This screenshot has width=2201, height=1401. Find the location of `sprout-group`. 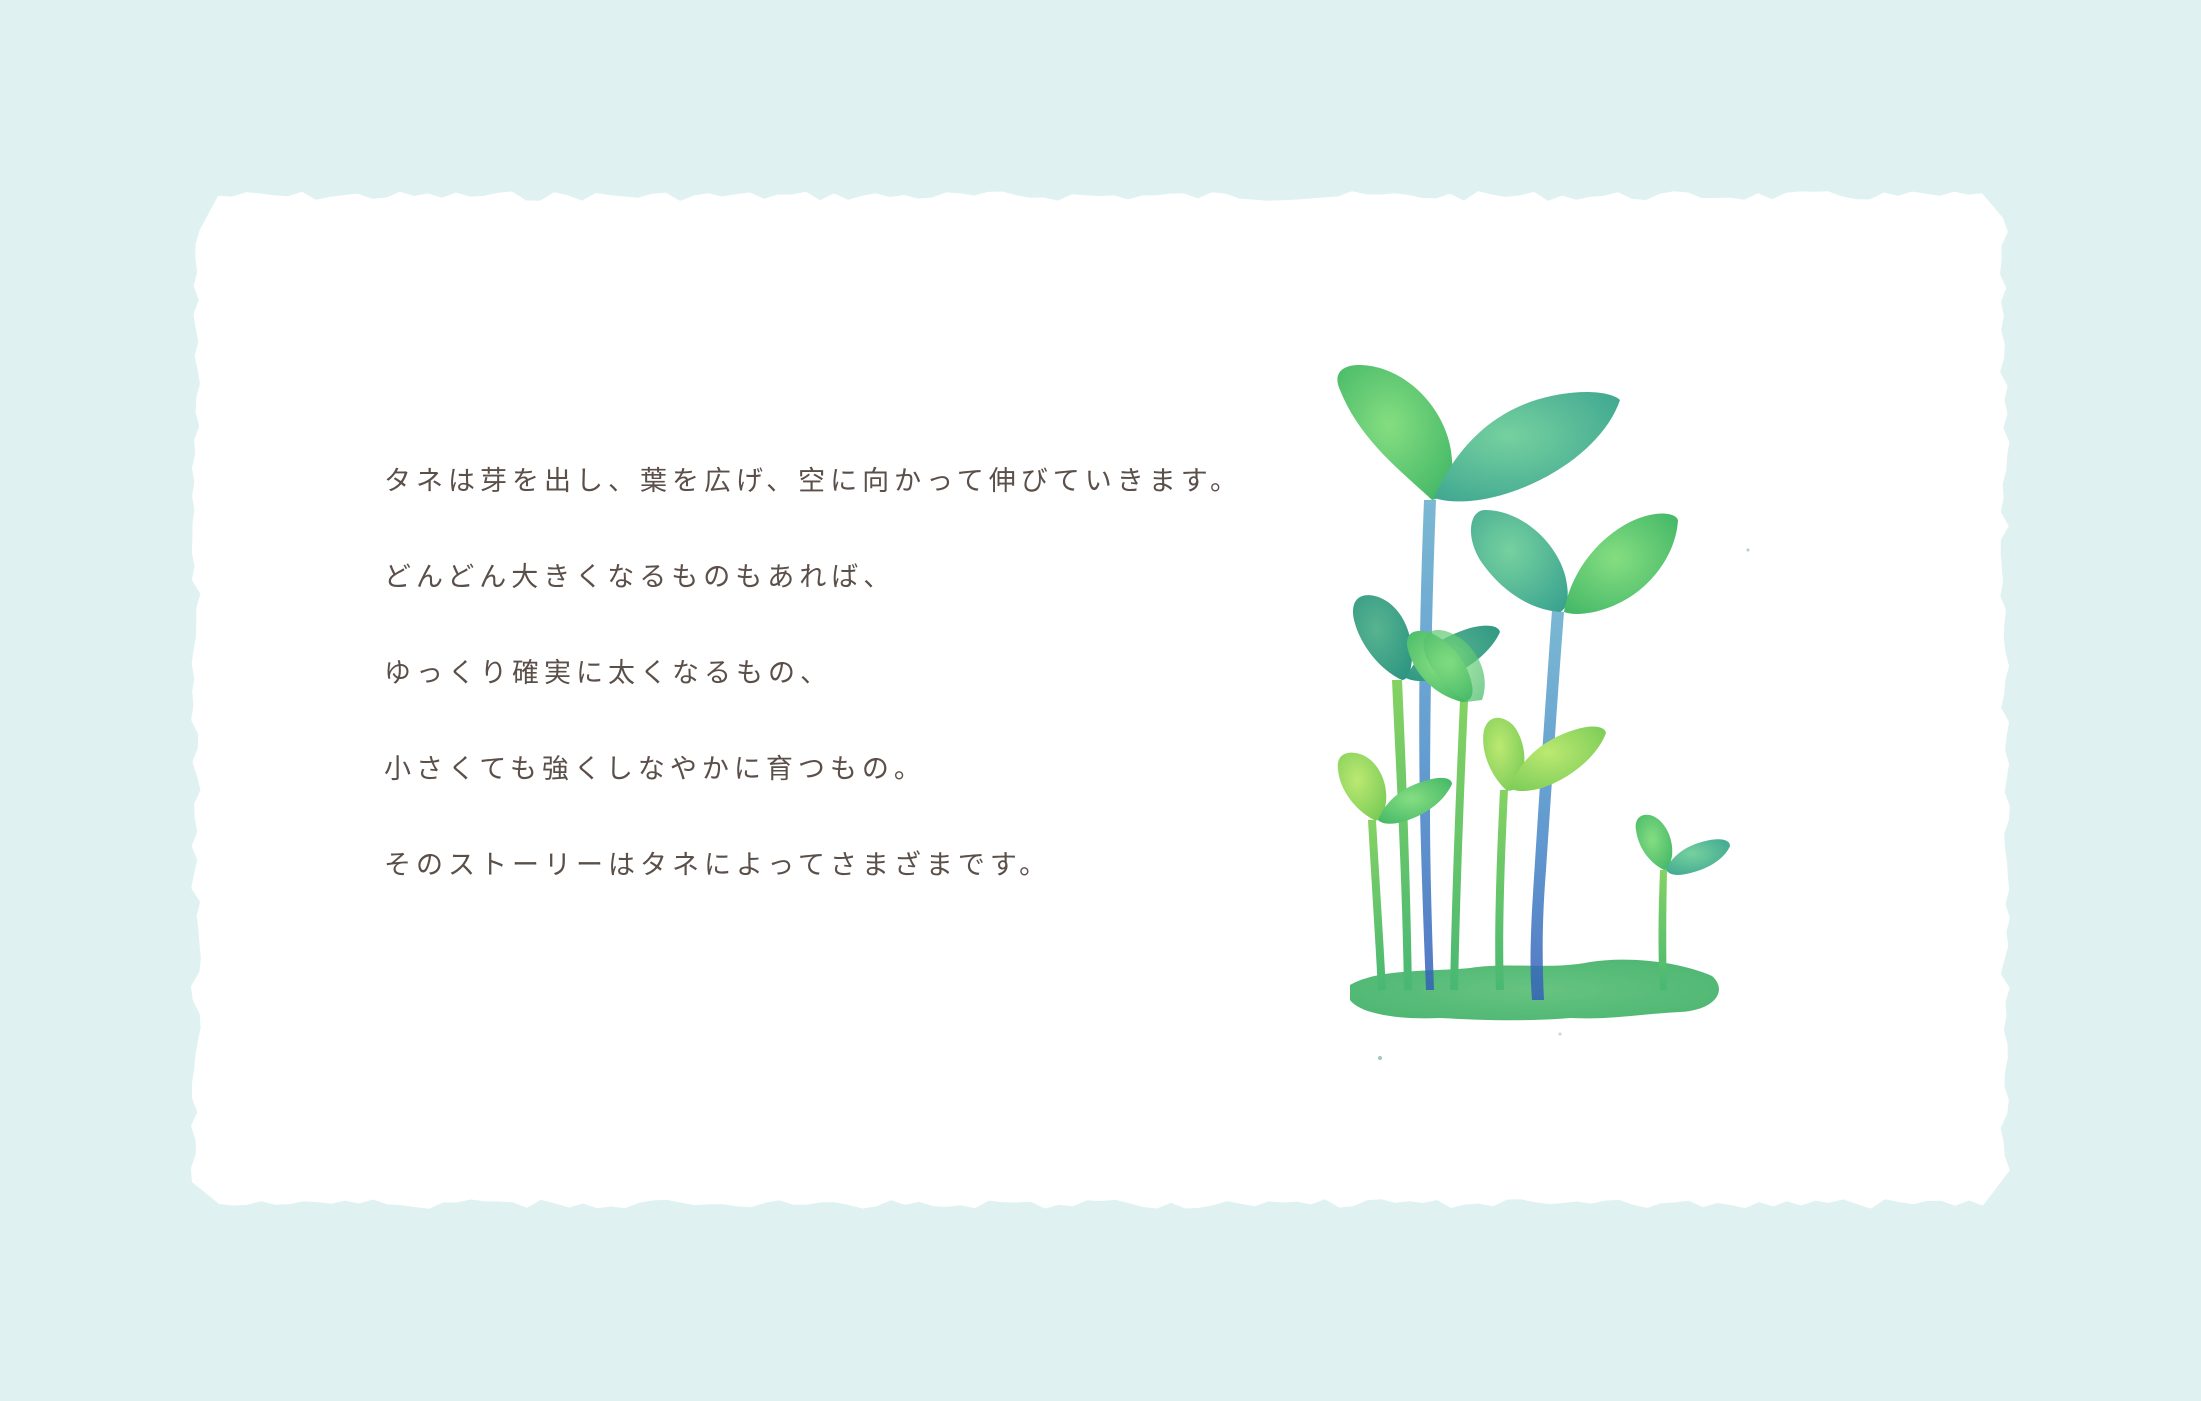

sprout-group is located at coordinates (1543, 712).